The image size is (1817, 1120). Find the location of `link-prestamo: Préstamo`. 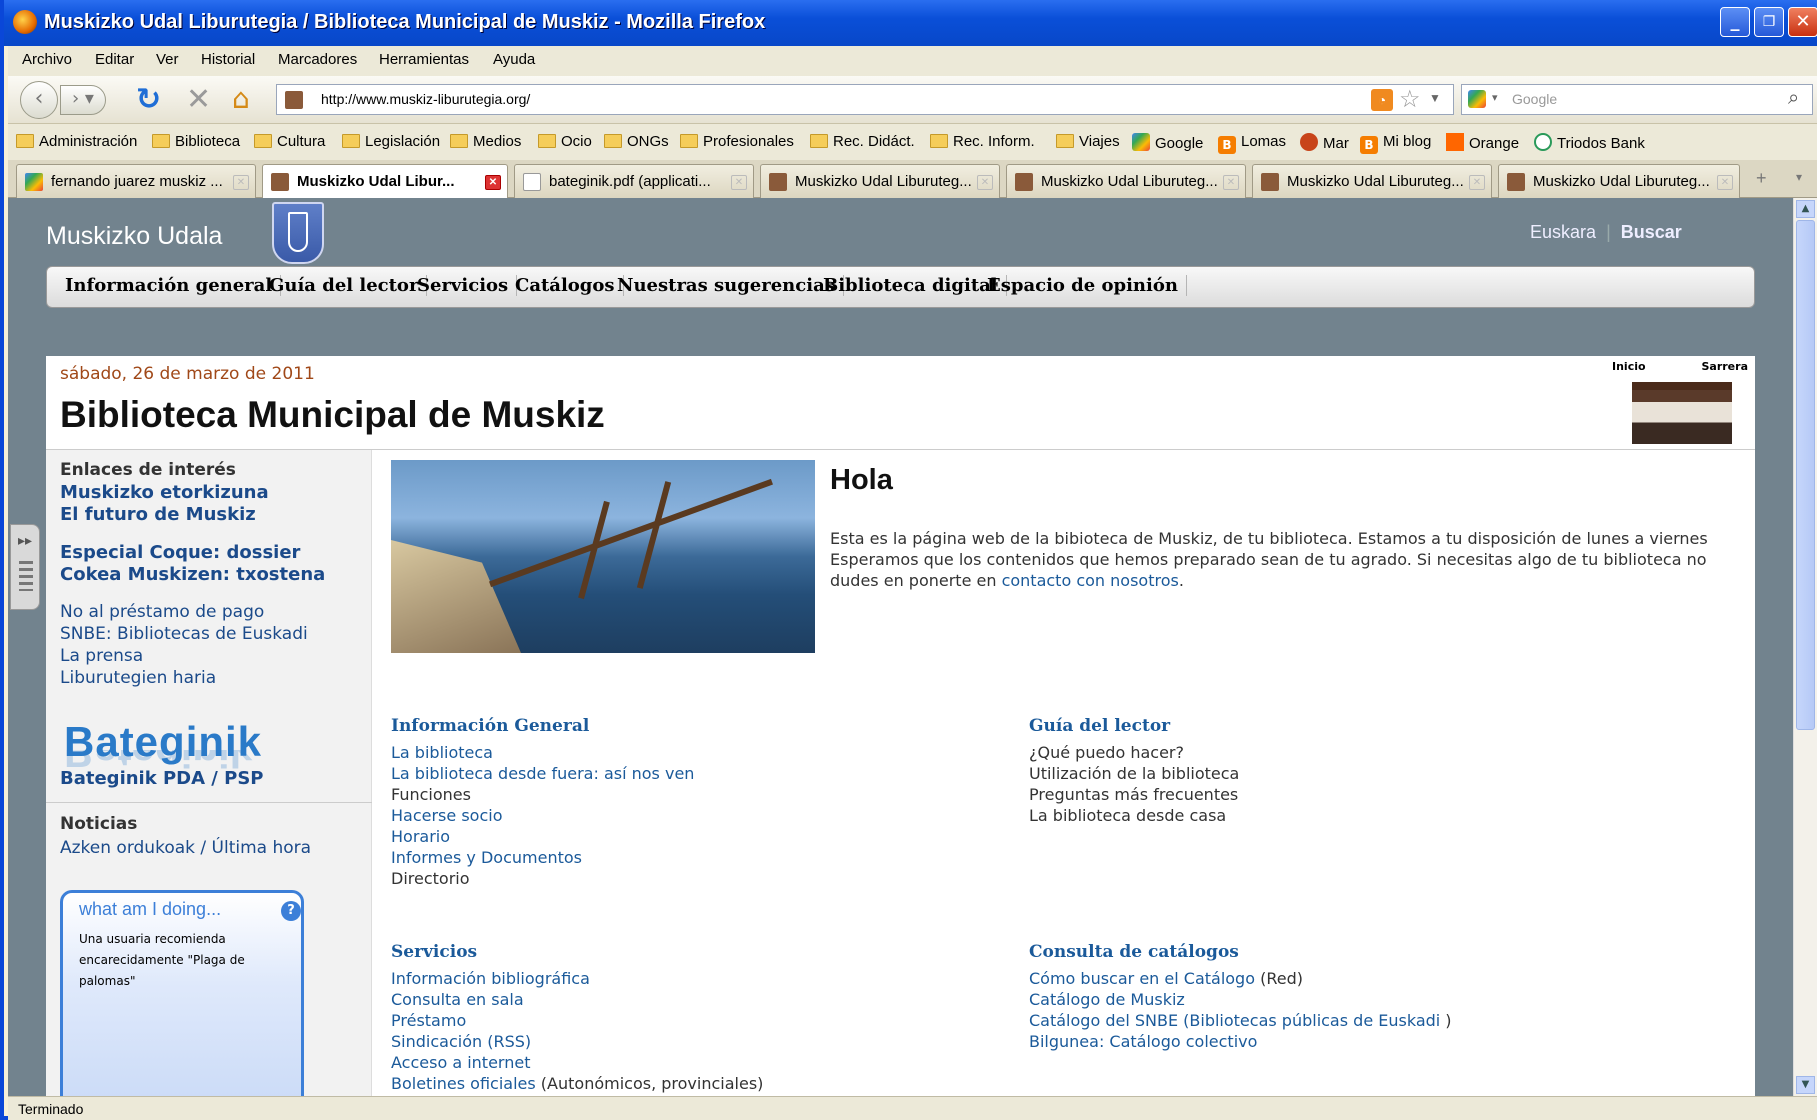

link-prestamo: Préstamo is located at coordinates (577, 1020).